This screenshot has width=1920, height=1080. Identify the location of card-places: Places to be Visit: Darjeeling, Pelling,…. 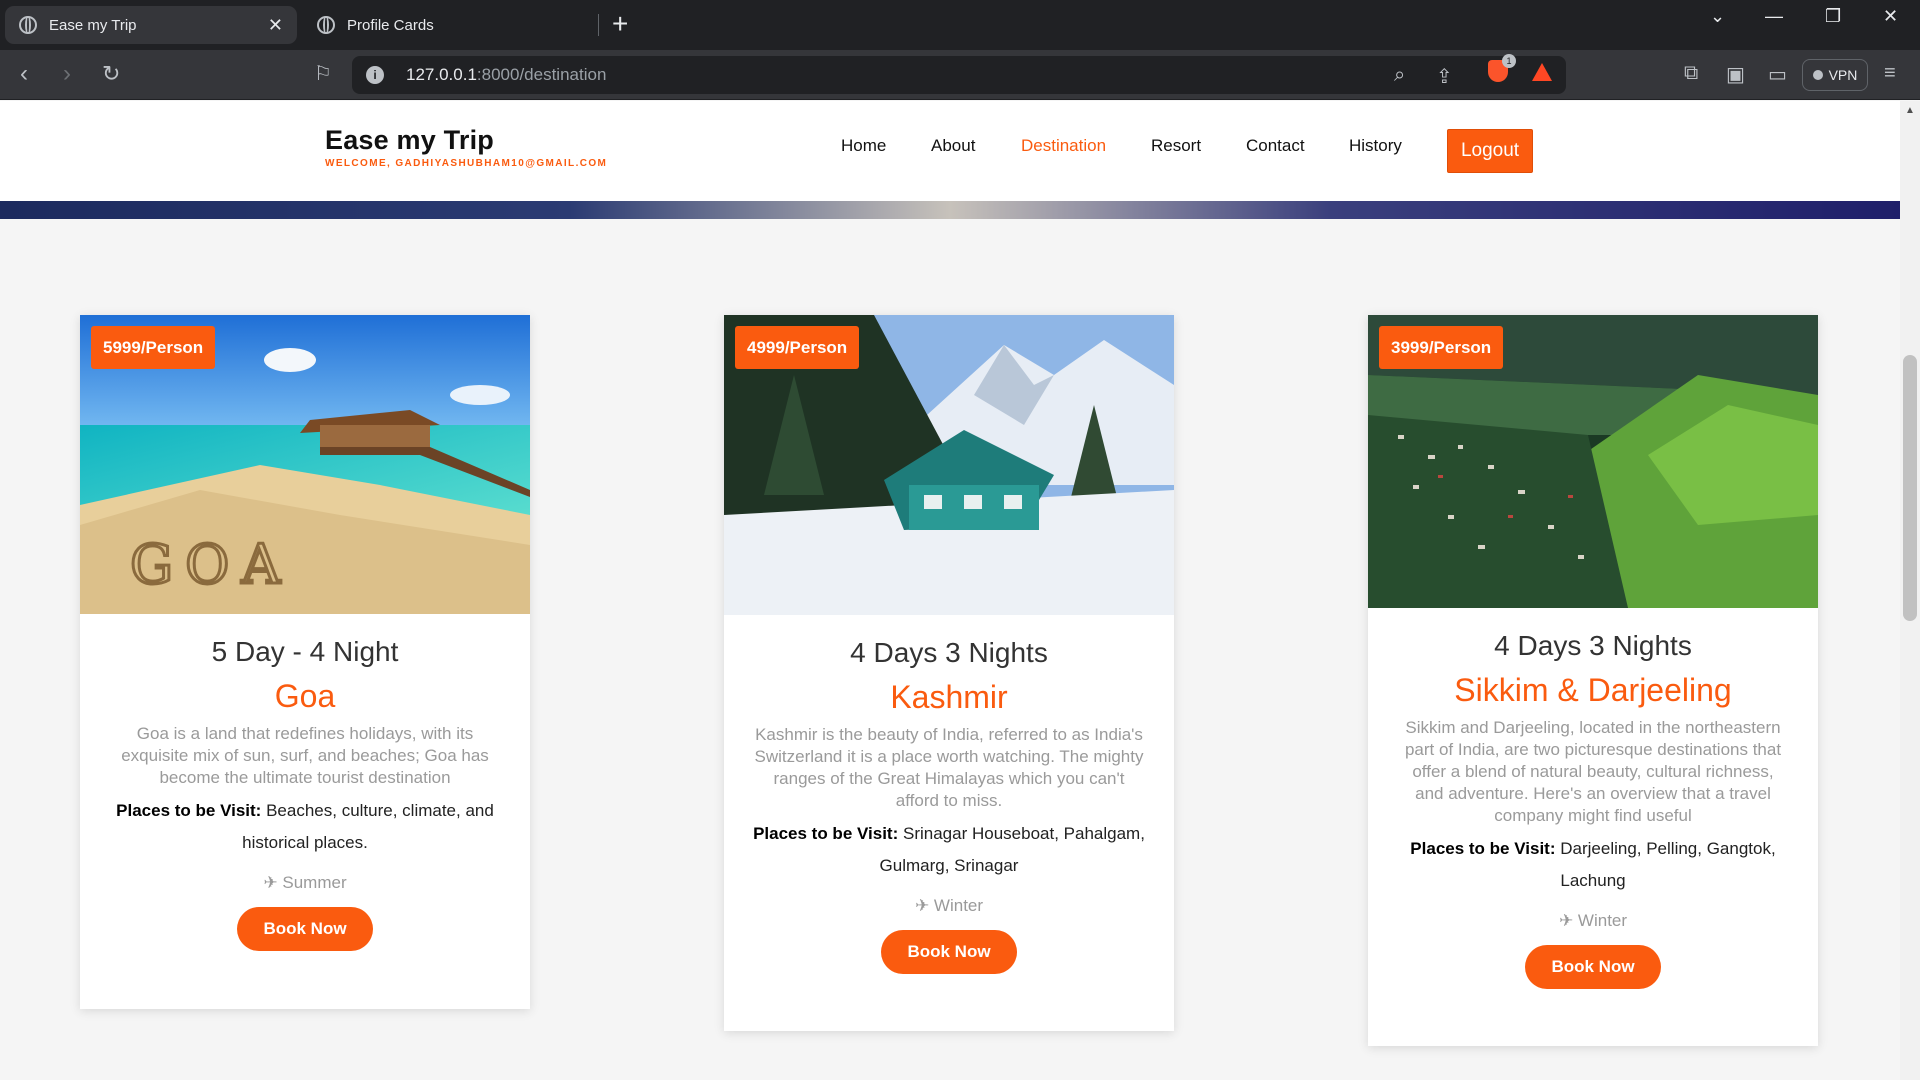
(1593, 865).